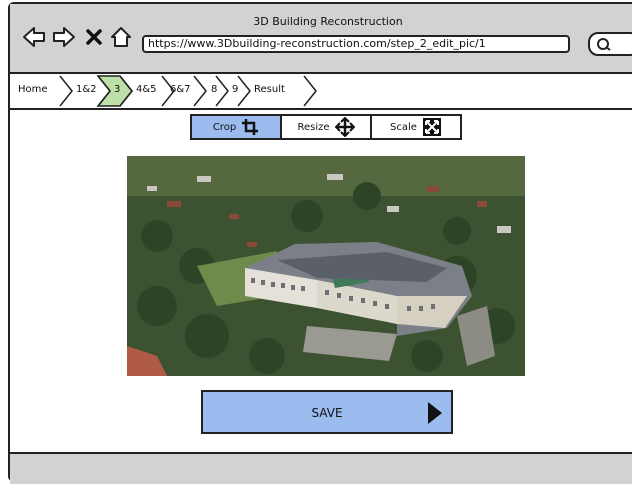  Describe the element at coordinates (94, 37) in the screenshot. I see `close-x-icon` at that location.